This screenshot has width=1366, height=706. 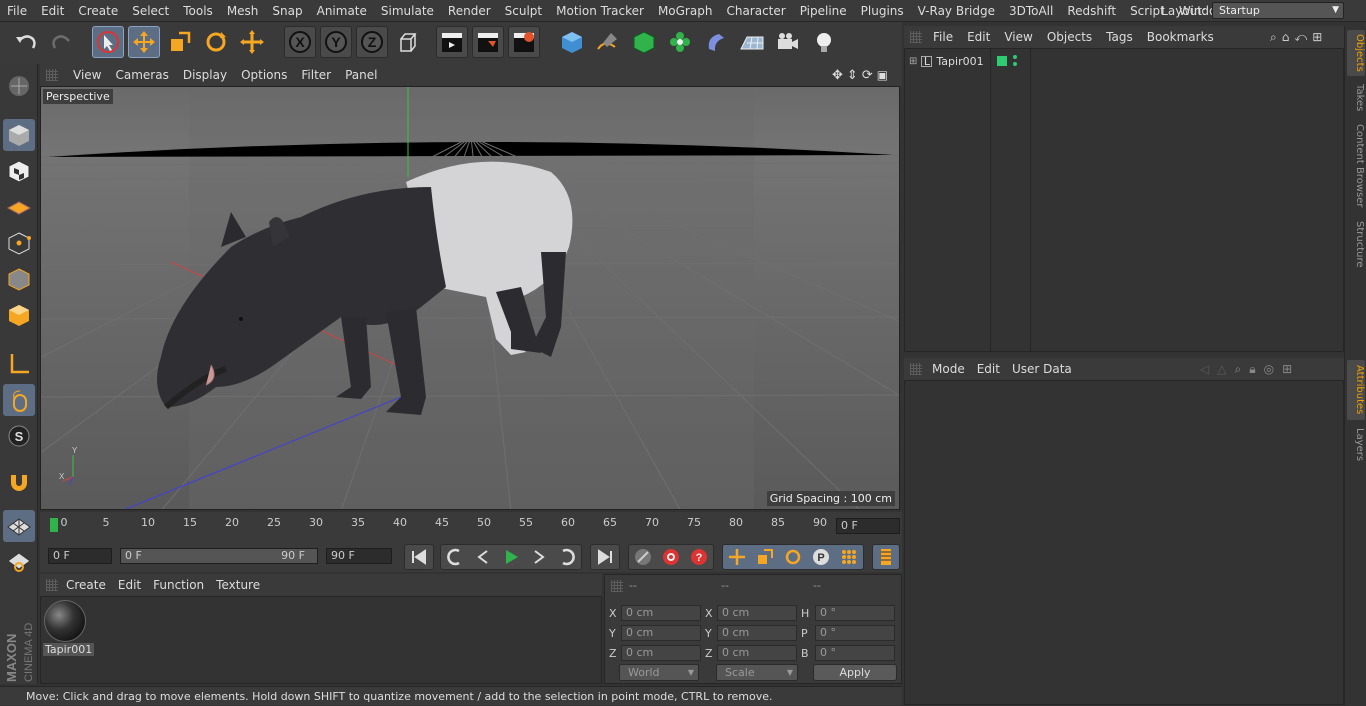 What do you see at coordinates (19, 86) in the screenshot?
I see `make-editable-button` at bounding box center [19, 86].